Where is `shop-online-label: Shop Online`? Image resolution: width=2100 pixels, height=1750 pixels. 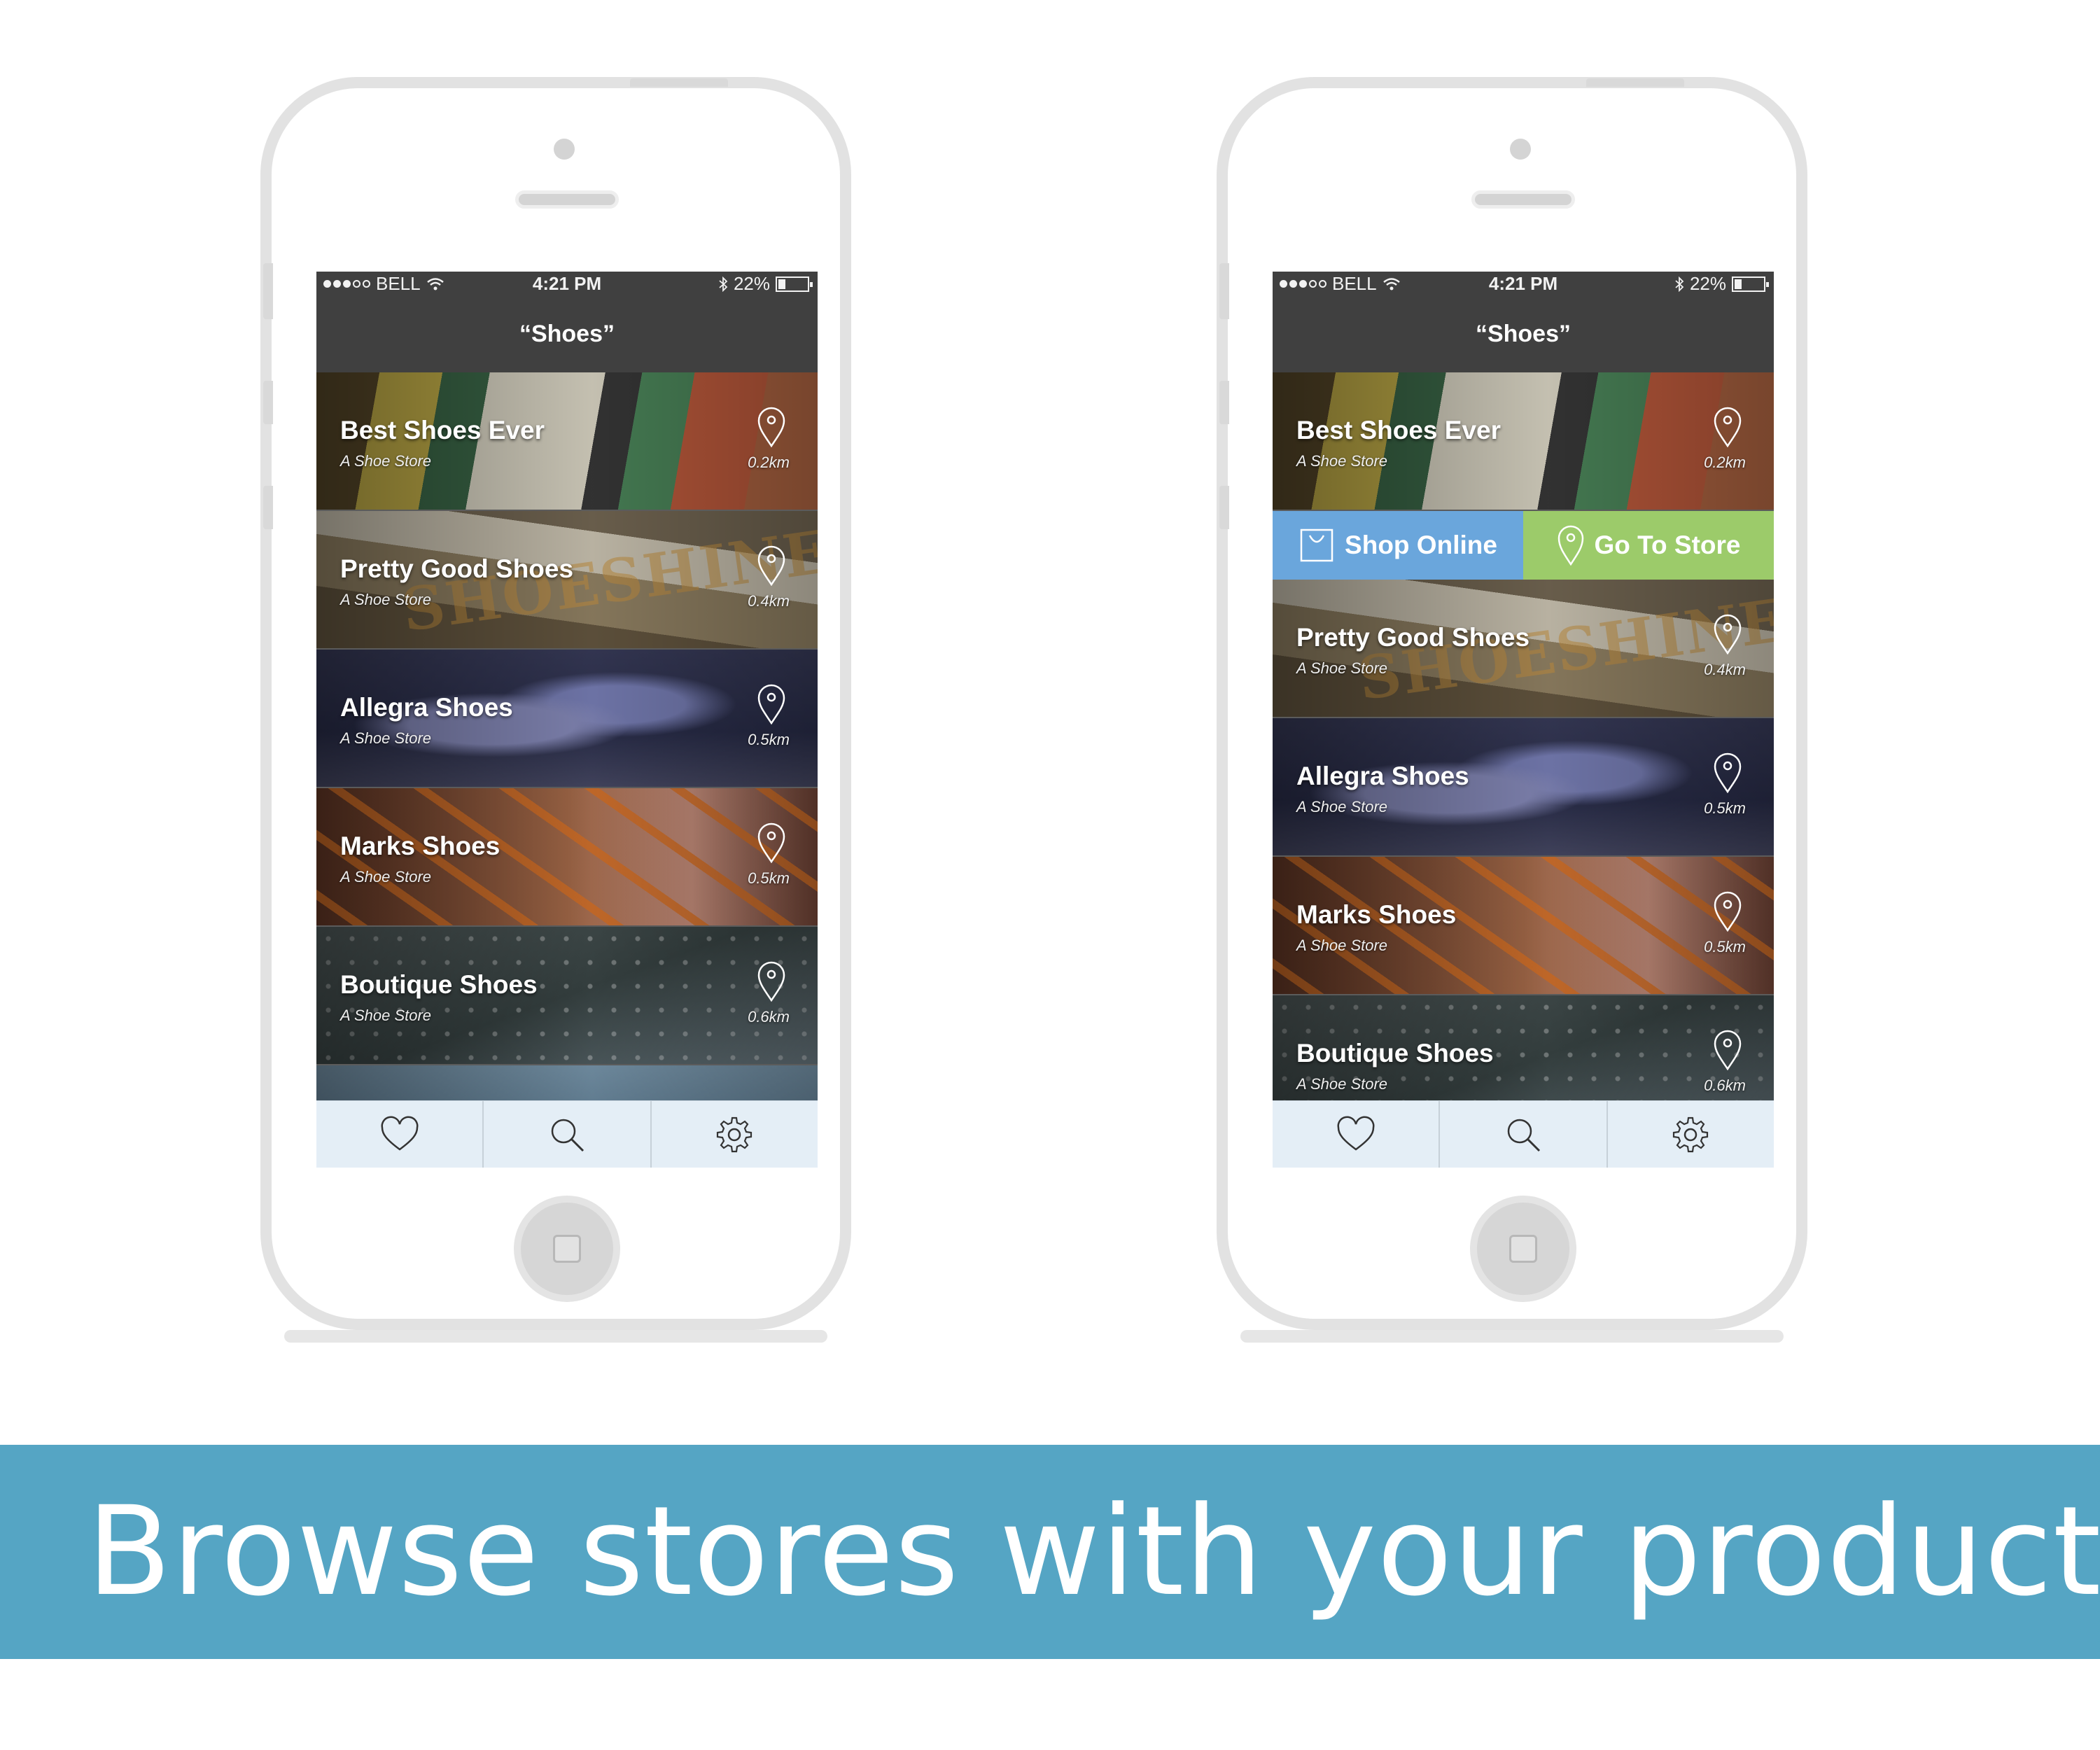 shop-online-label: Shop Online is located at coordinates (1421, 545).